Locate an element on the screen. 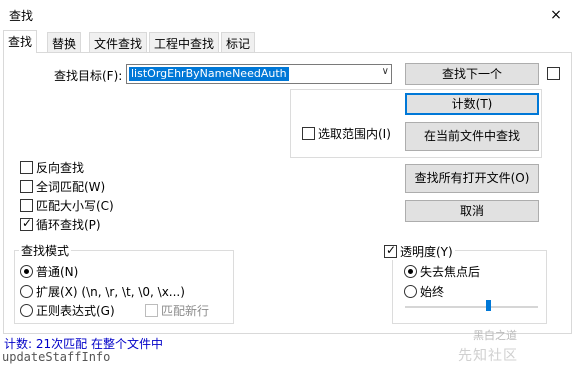  tab-replace: 替换 is located at coordinates (64, 42).